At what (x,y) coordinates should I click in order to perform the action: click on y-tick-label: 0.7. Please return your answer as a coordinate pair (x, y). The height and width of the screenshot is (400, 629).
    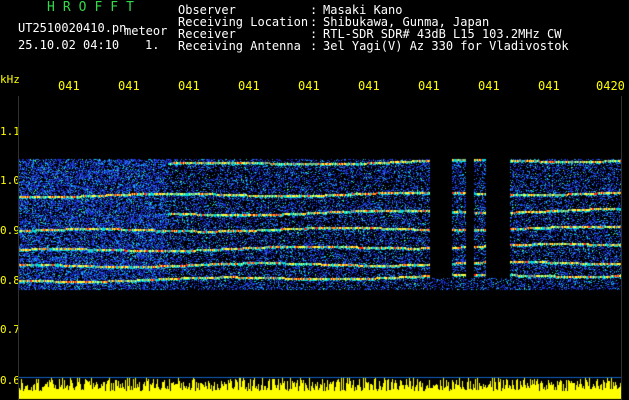
    Looking at the image, I should click on (10, 329).